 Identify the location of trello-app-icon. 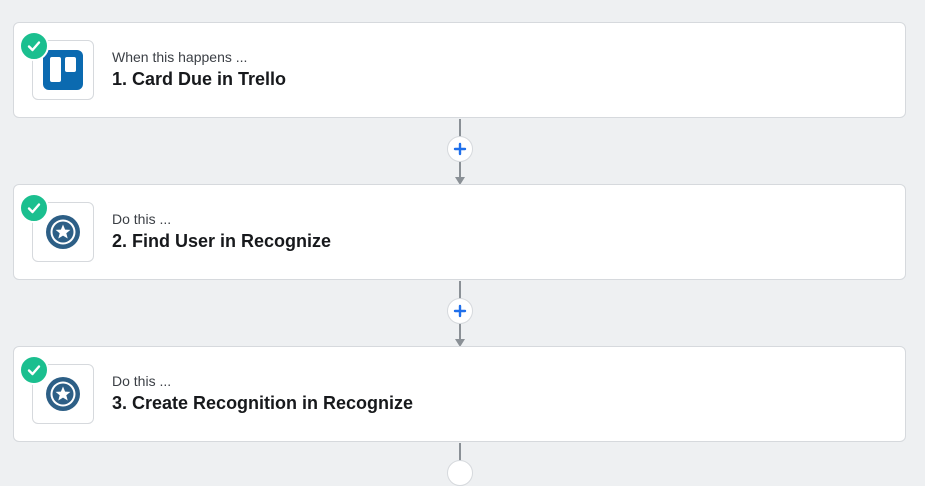
(56, 65).